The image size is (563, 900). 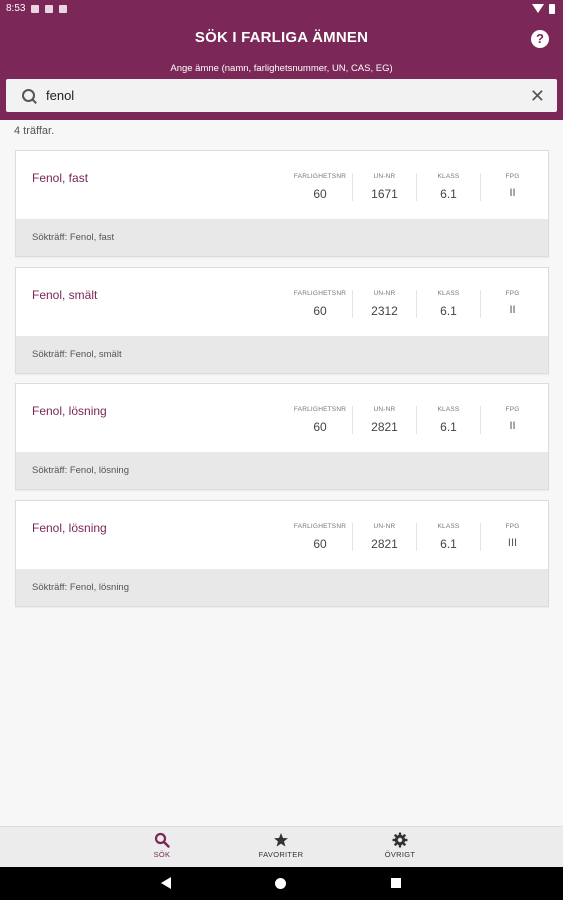 I want to click on help-icon: ?, so click(x=540, y=39).